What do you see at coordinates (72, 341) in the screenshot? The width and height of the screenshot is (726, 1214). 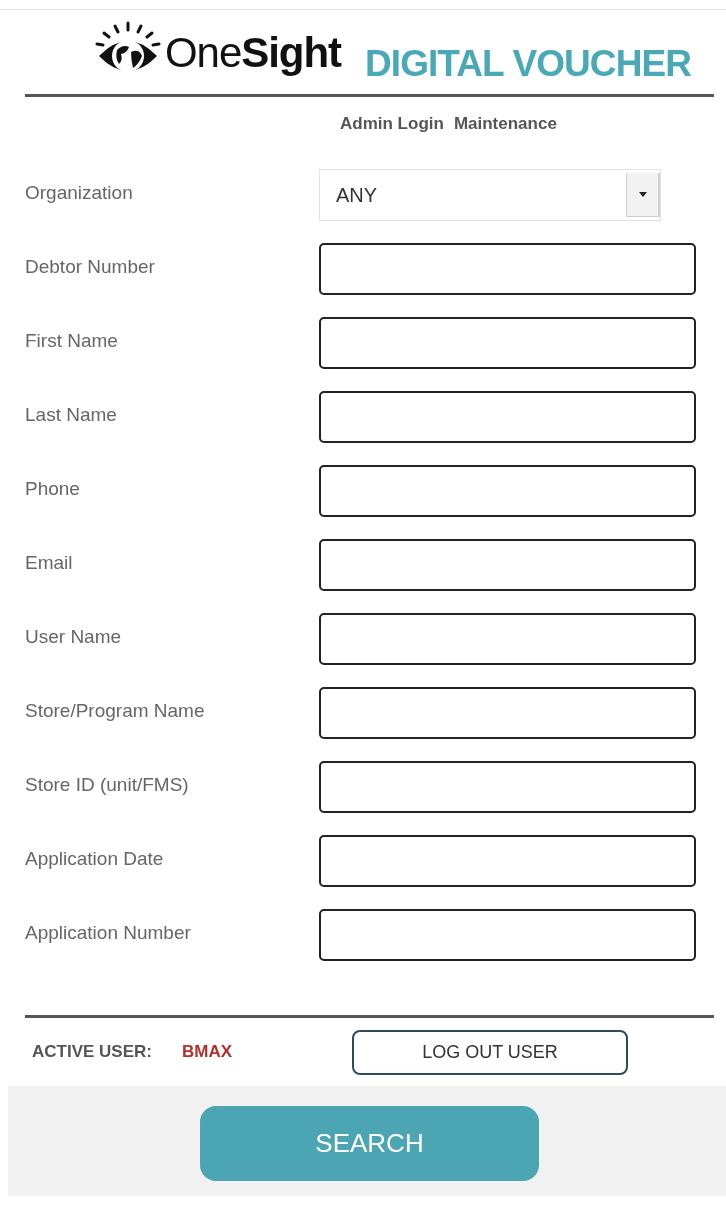 I see `field-label: First Name` at bounding box center [72, 341].